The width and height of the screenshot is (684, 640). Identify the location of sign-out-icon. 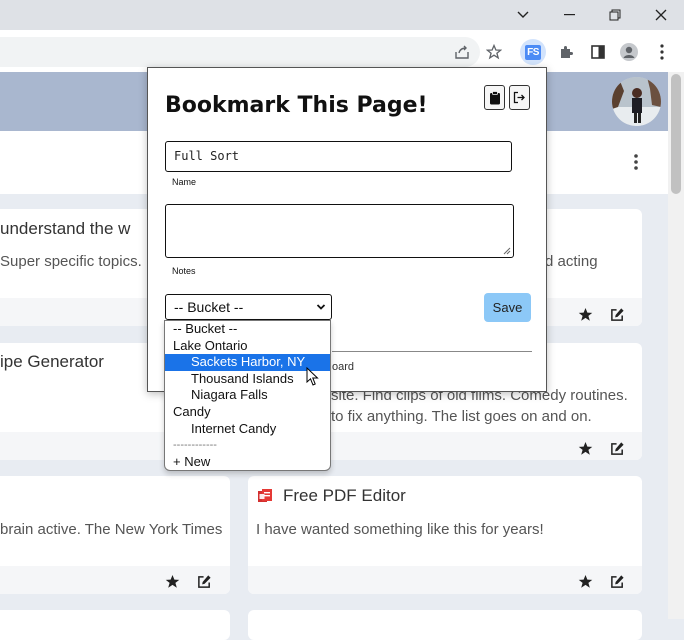
(519, 97).